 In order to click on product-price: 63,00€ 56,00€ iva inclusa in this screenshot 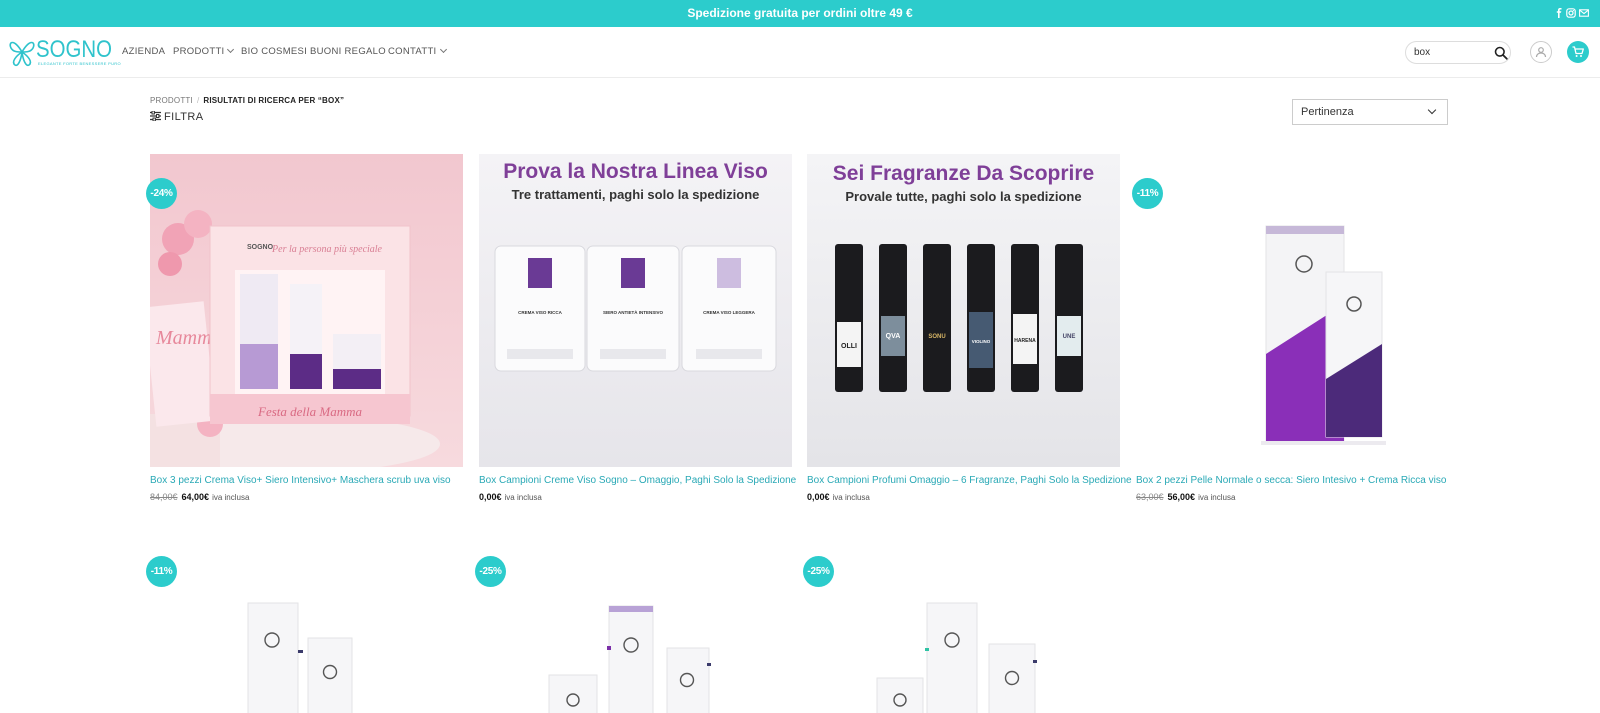, I will do `click(1185, 497)`.